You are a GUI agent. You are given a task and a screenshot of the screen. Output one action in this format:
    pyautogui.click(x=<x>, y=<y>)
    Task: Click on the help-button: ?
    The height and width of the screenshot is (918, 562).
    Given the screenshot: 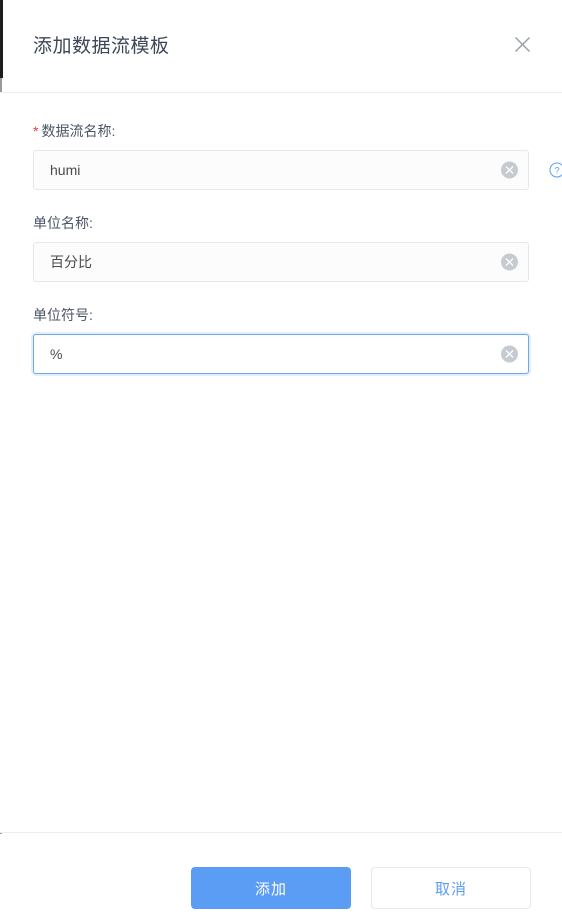 What is the action you would take?
    pyautogui.click(x=549, y=170)
    